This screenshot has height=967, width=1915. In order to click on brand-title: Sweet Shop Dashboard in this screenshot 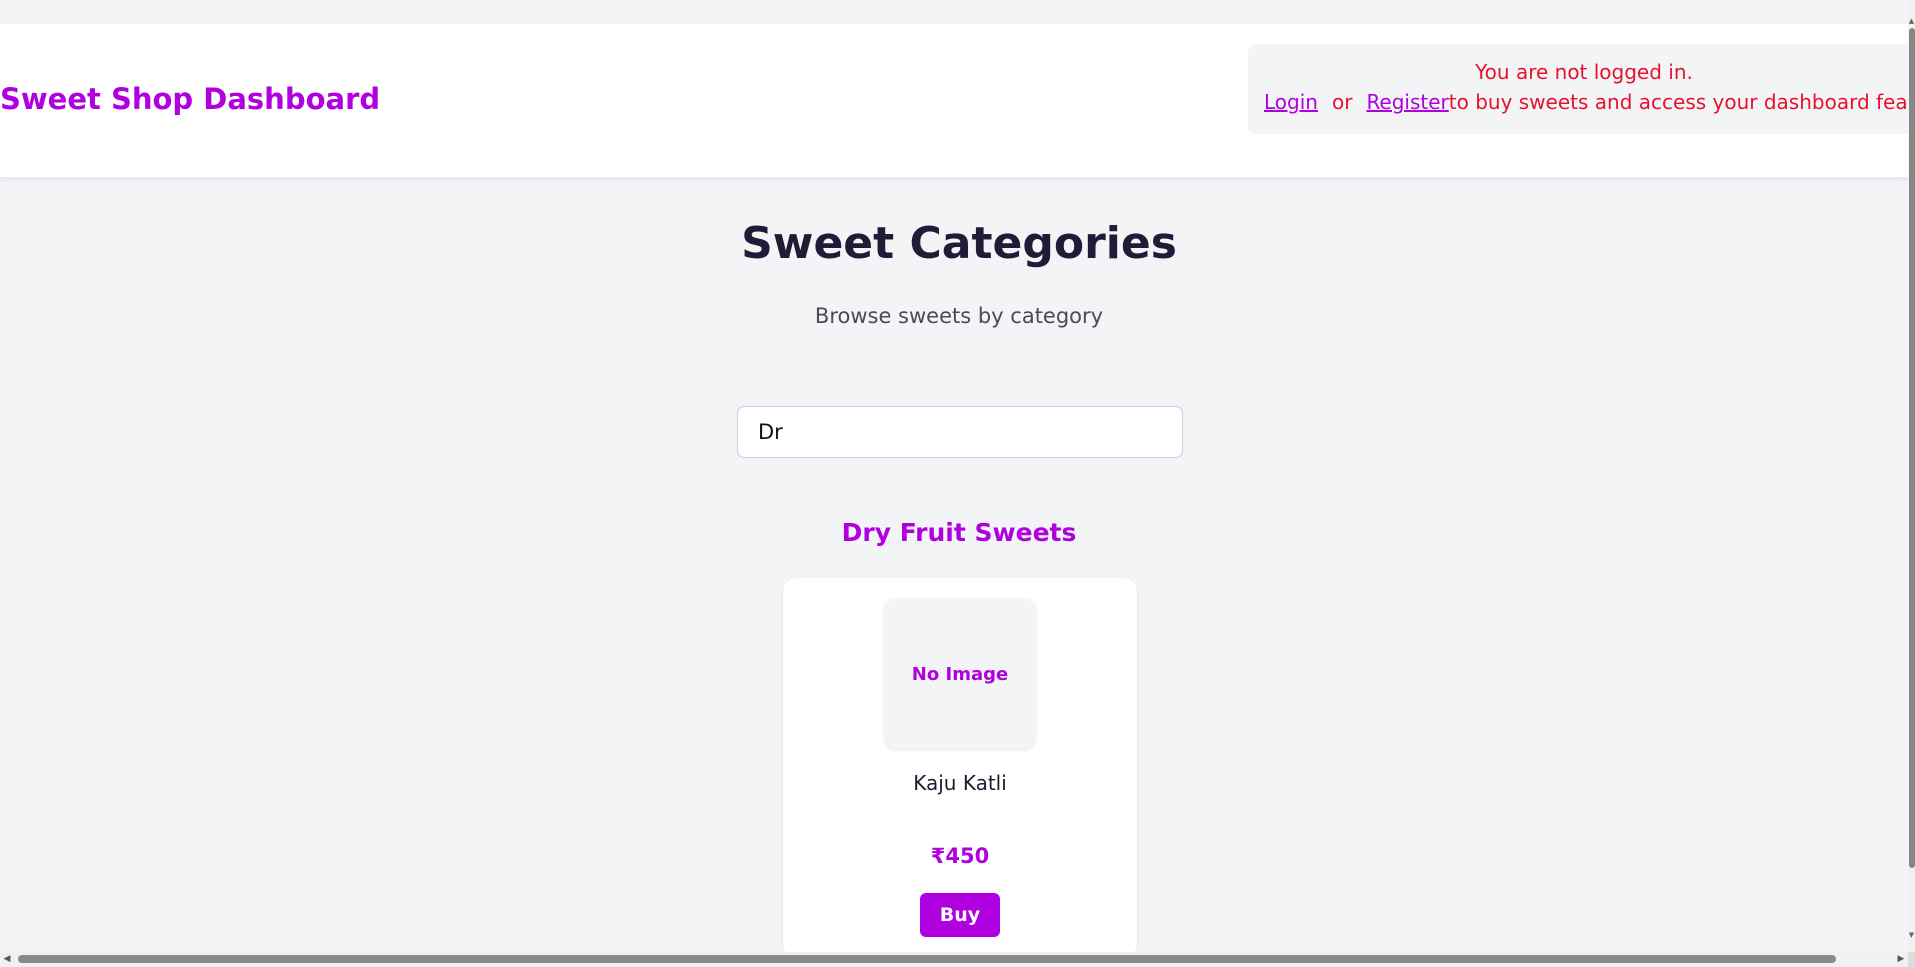, I will do `click(190, 99)`.